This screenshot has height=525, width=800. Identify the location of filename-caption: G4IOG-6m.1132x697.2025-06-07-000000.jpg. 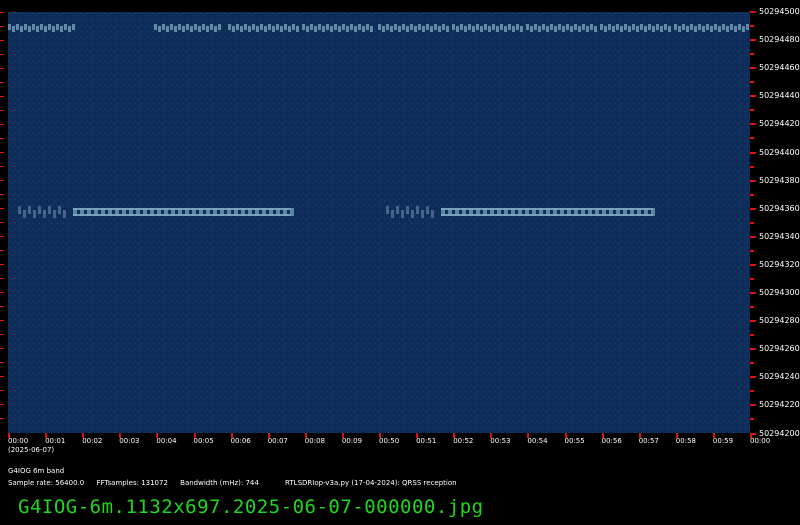
(251, 507).